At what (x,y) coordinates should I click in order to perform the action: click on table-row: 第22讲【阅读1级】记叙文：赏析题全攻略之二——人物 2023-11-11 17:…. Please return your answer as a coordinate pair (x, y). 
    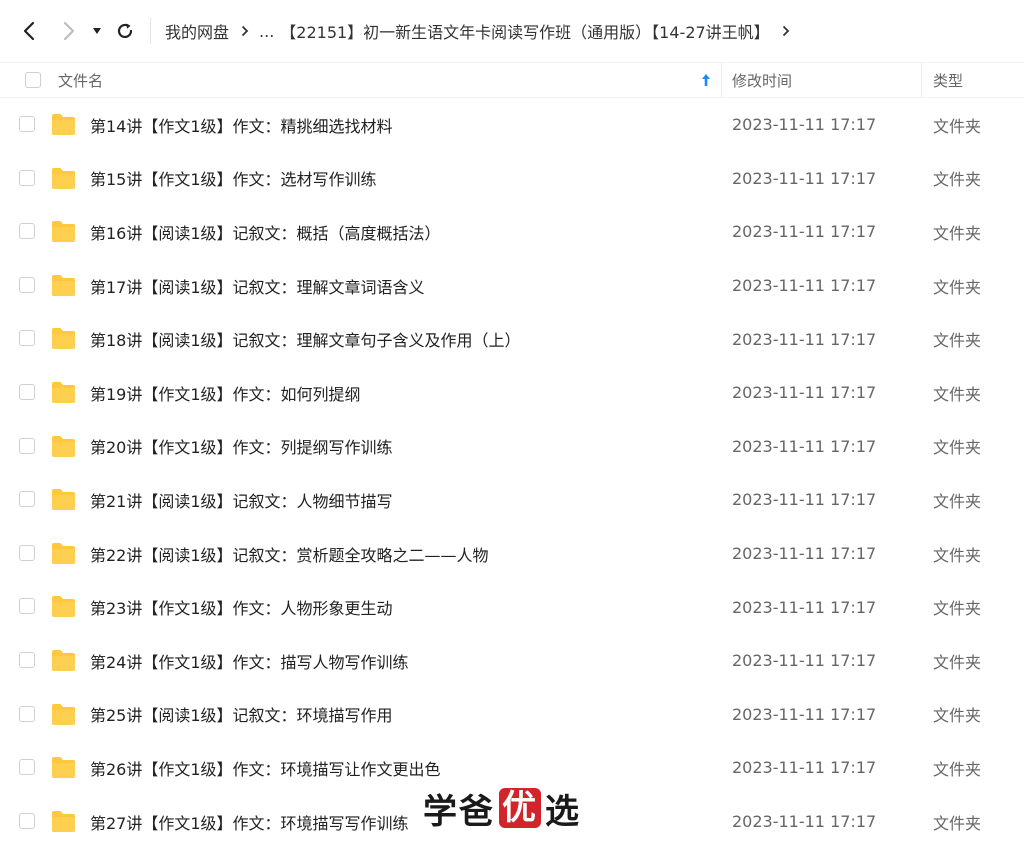
    Looking at the image, I should click on (512, 554).